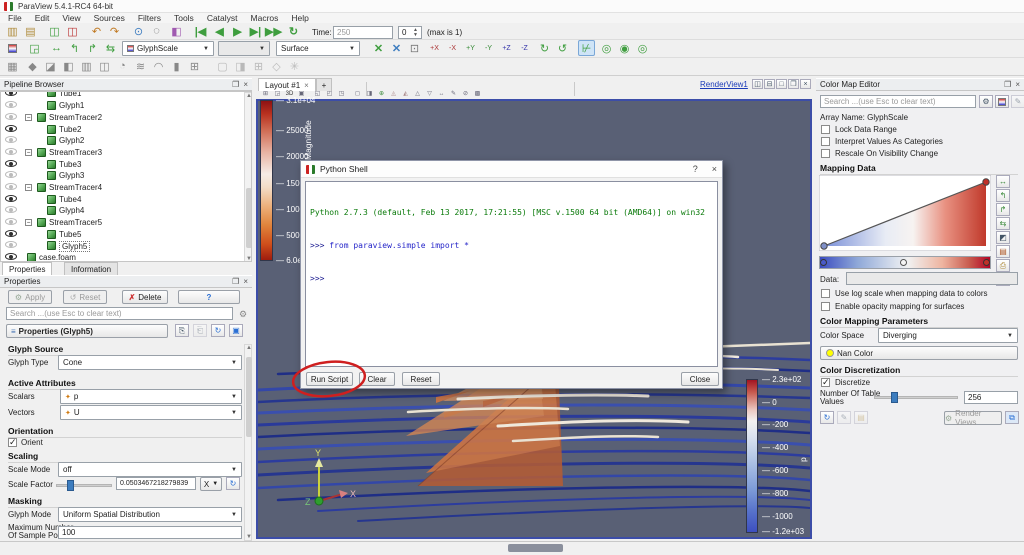 The width and height of the screenshot is (1024, 555). I want to click on view-toolbar-button: ✎, so click(453, 94).